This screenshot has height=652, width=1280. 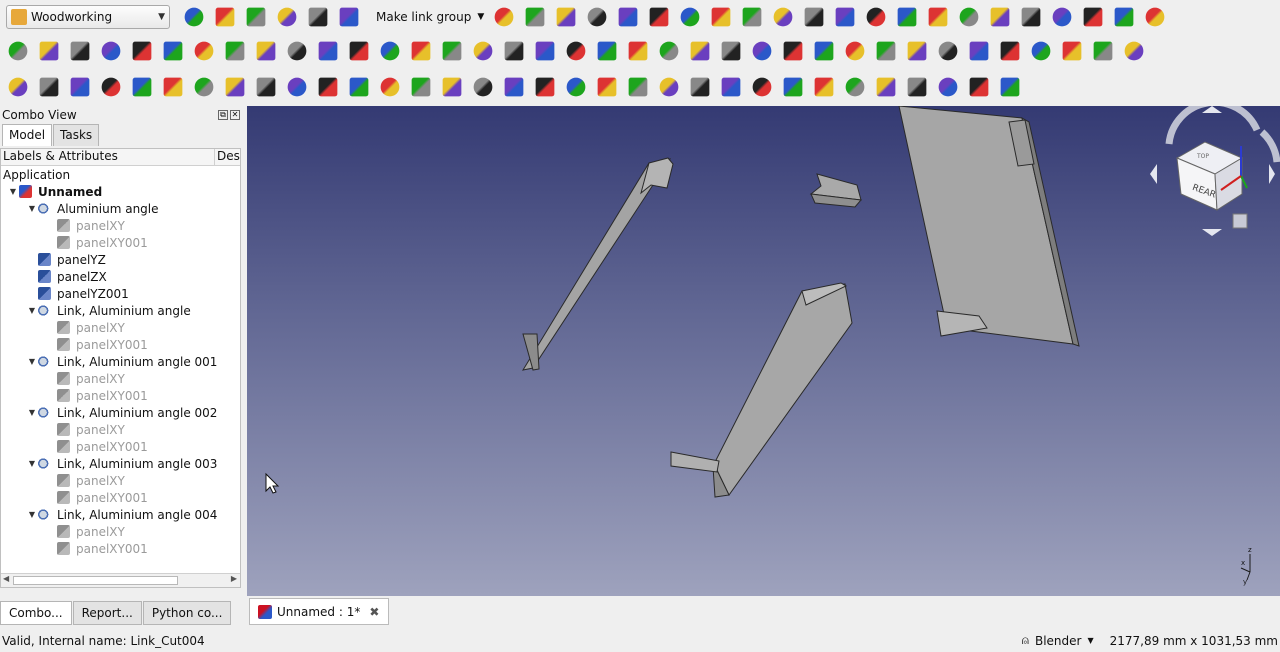 What do you see at coordinates (979, 51) in the screenshot?
I see `spacer-icon` at bounding box center [979, 51].